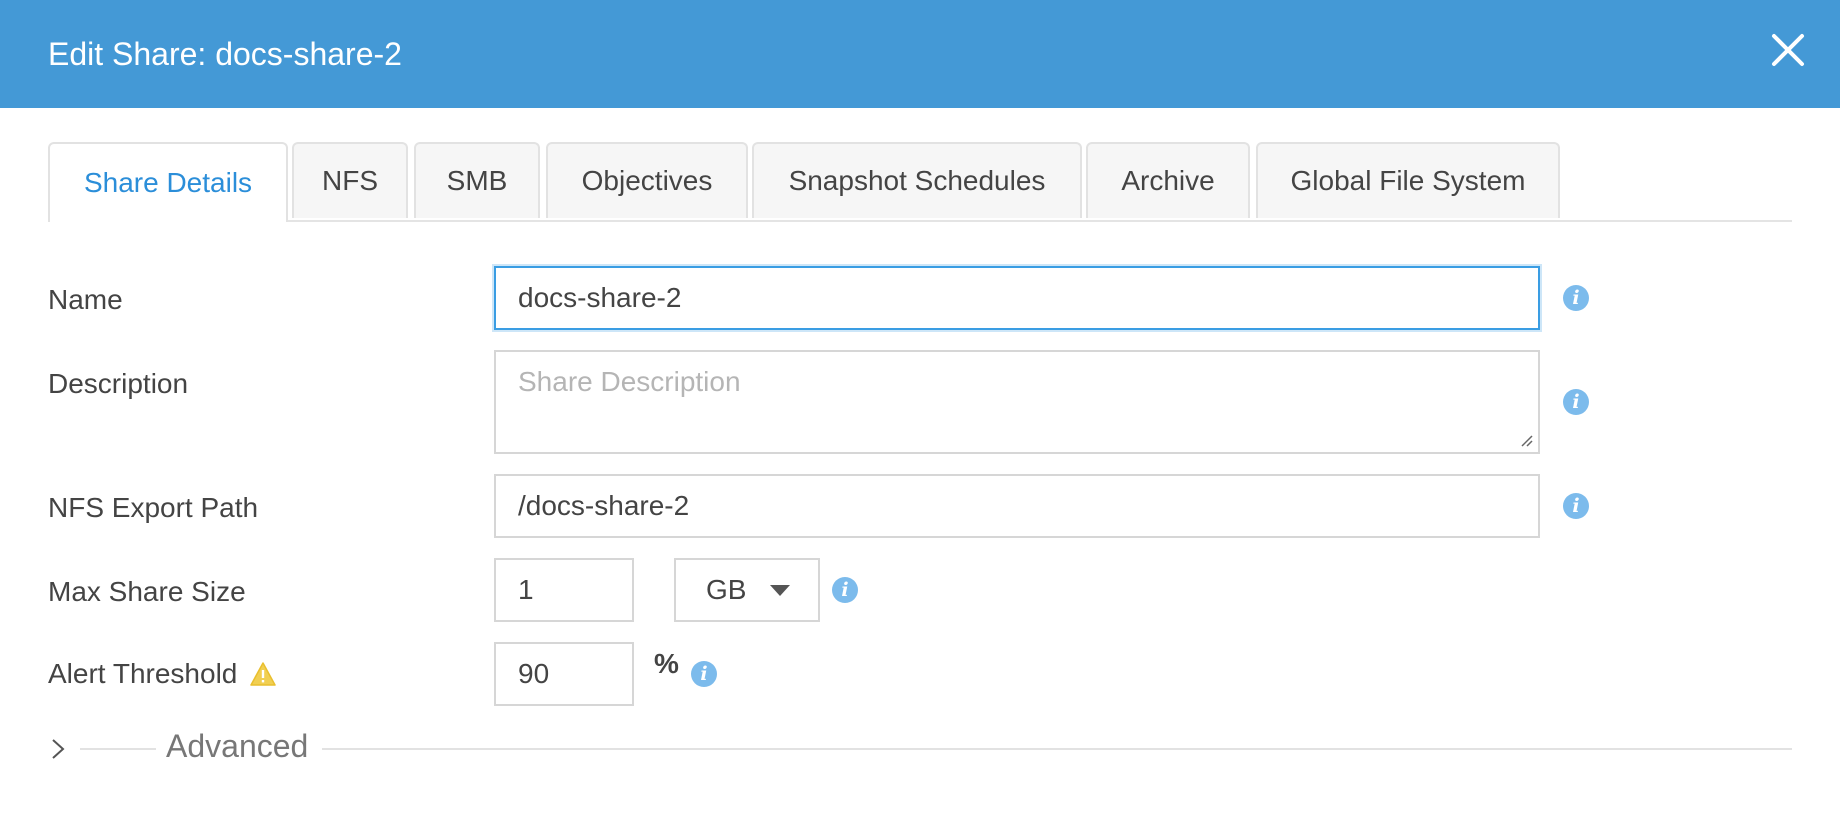 The height and width of the screenshot is (840, 1840). I want to click on tab-snapshot-schedules: Snapshot Schedules, so click(917, 180).